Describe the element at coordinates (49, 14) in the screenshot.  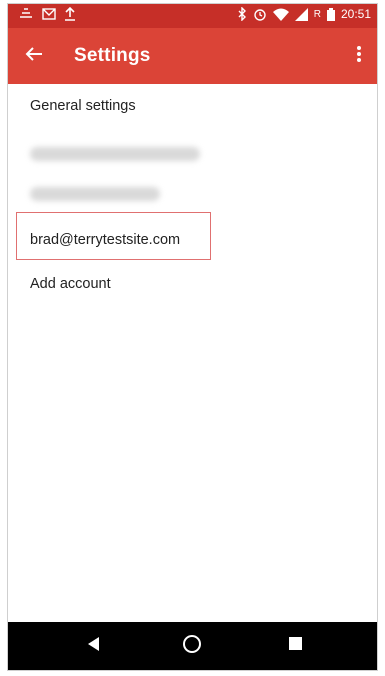
I see `gmail-notification-icon` at that location.